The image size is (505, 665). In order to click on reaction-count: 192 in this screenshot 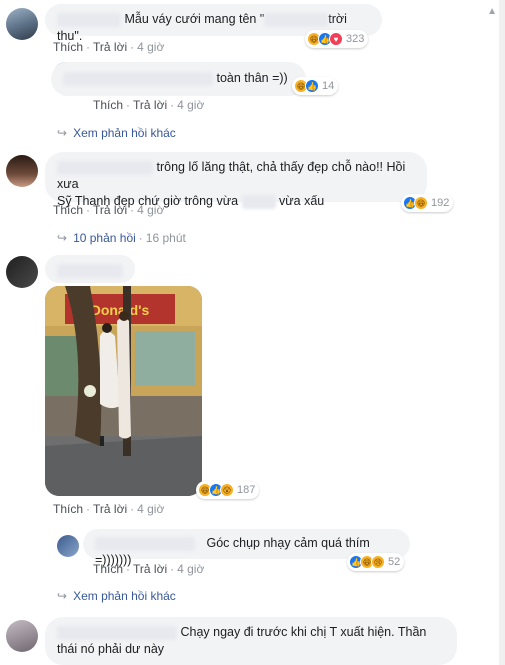, I will do `click(440, 203)`.